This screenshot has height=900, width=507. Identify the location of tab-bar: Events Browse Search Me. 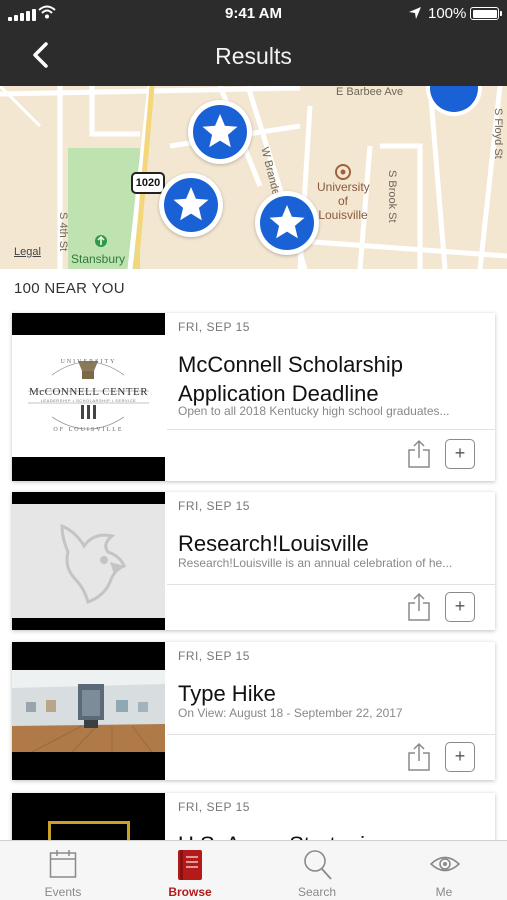
(253, 870).